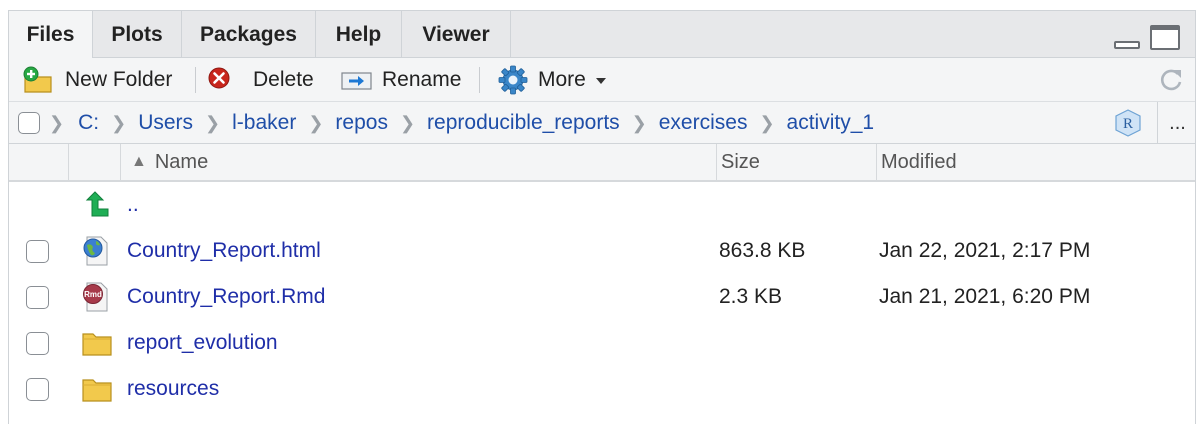  What do you see at coordinates (202, 343) in the screenshot?
I see `file-name: report_evolution` at bounding box center [202, 343].